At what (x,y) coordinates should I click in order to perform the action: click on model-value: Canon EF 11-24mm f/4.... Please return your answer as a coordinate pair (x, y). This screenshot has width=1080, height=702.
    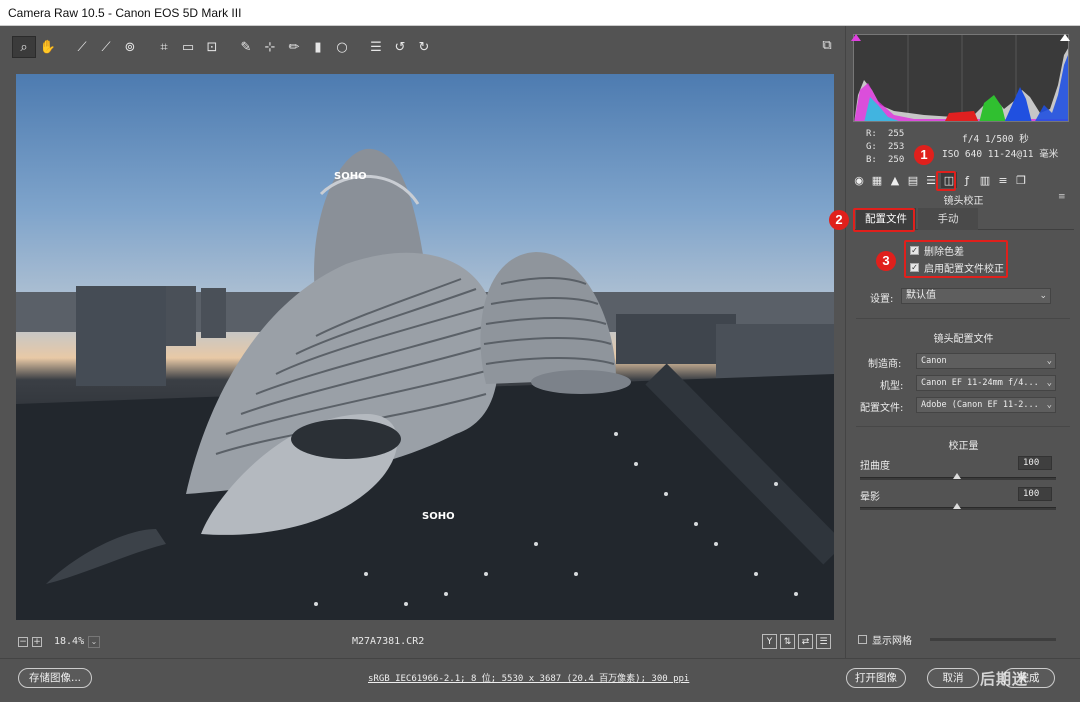
    Looking at the image, I should click on (980, 383).